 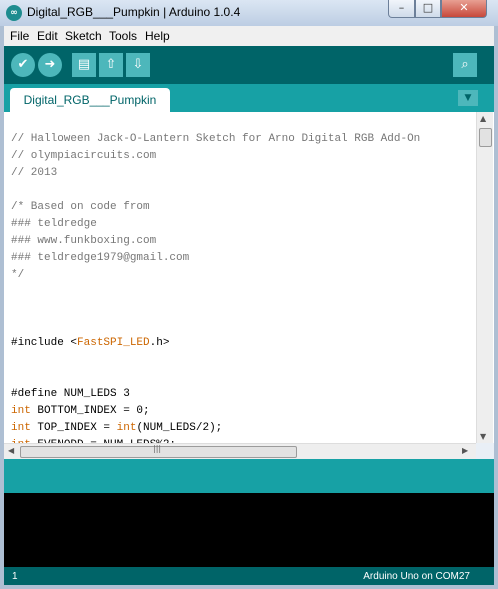 What do you see at coordinates (249, 65) in the screenshot?
I see `toolbar: ✔ ➜ ▤ ⇧ ⇩ ⌕` at bounding box center [249, 65].